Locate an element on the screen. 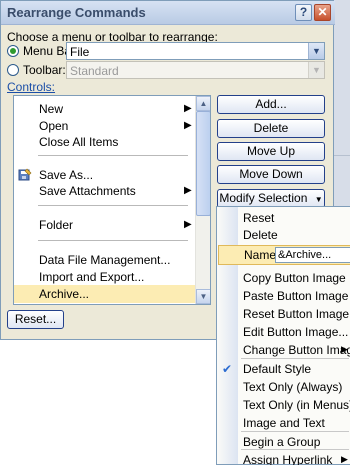  toolbar-label: Toolbar: is located at coordinates (44, 70).